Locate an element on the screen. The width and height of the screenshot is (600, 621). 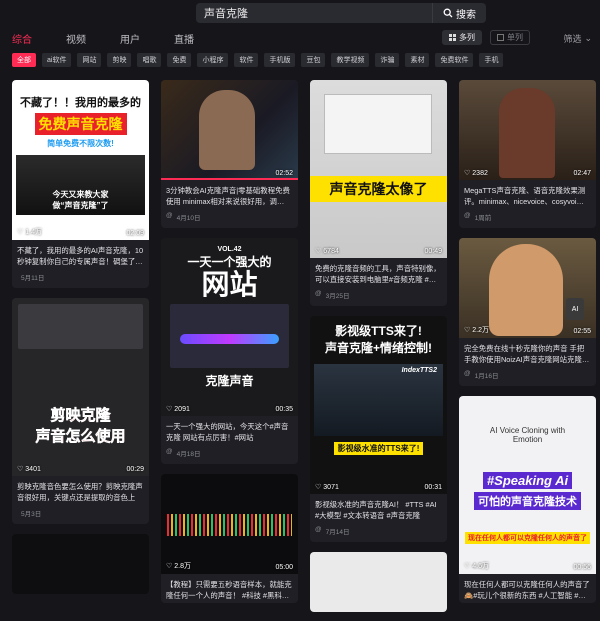
chip-all: 全部 is located at coordinates (24, 60).